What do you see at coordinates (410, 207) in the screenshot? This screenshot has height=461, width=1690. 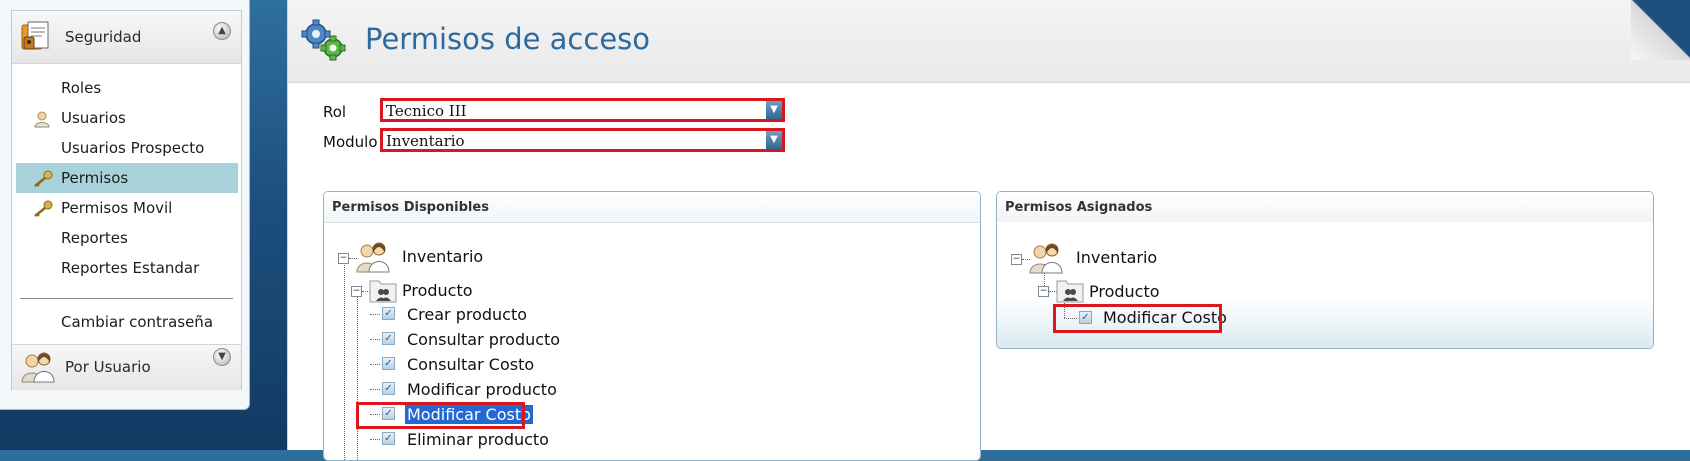 I see `available-panel-title: Permisos Disponibles` at bounding box center [410, 207].